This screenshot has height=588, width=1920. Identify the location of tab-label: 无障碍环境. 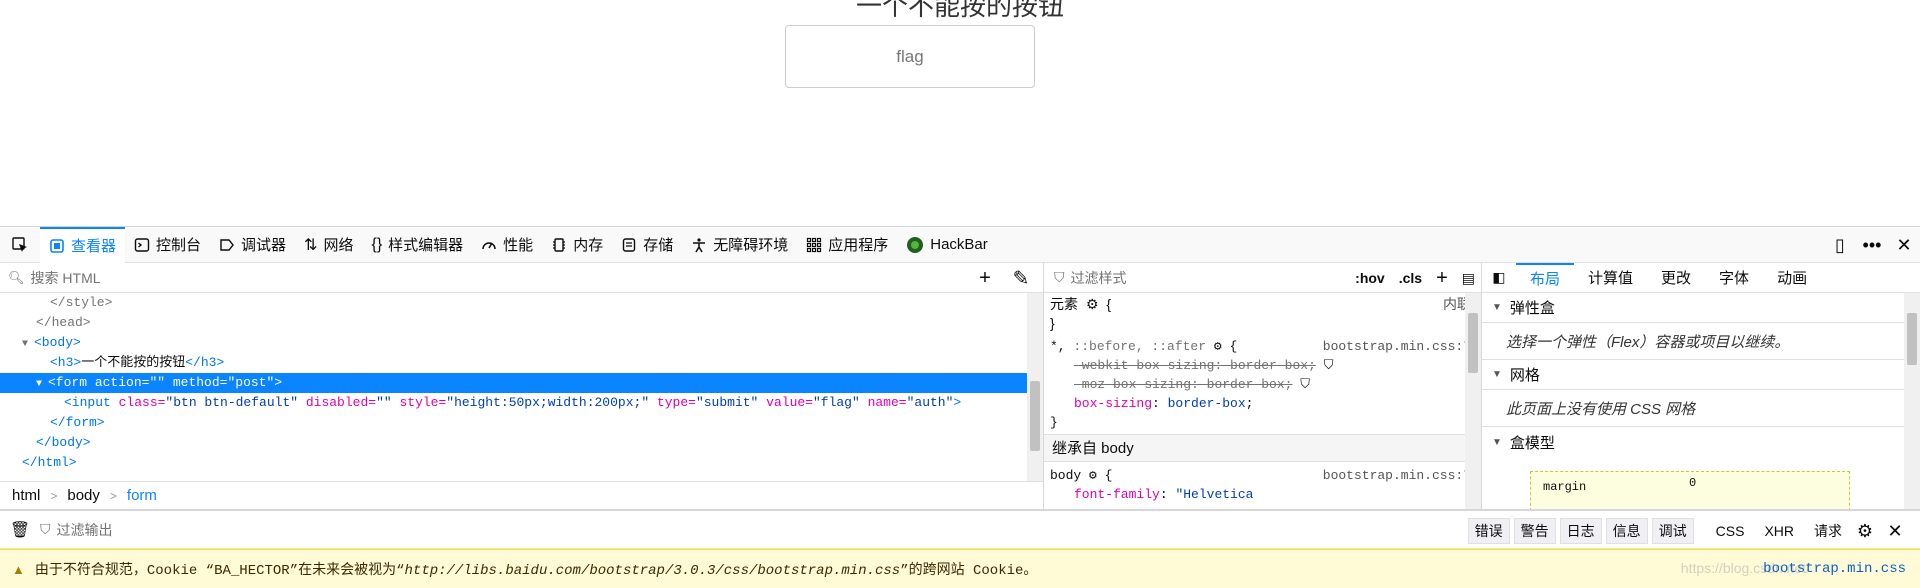
(751, 245).